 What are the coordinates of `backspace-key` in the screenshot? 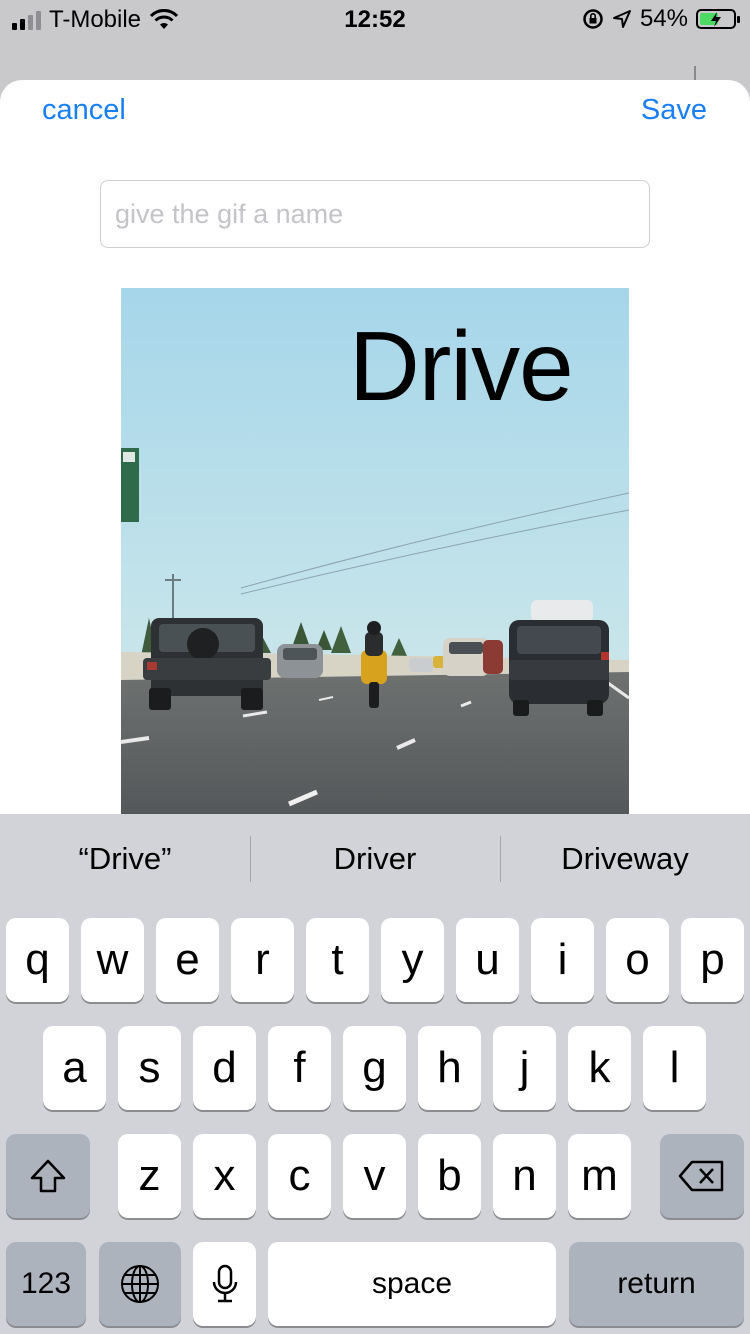 It's located at (702, 1176).